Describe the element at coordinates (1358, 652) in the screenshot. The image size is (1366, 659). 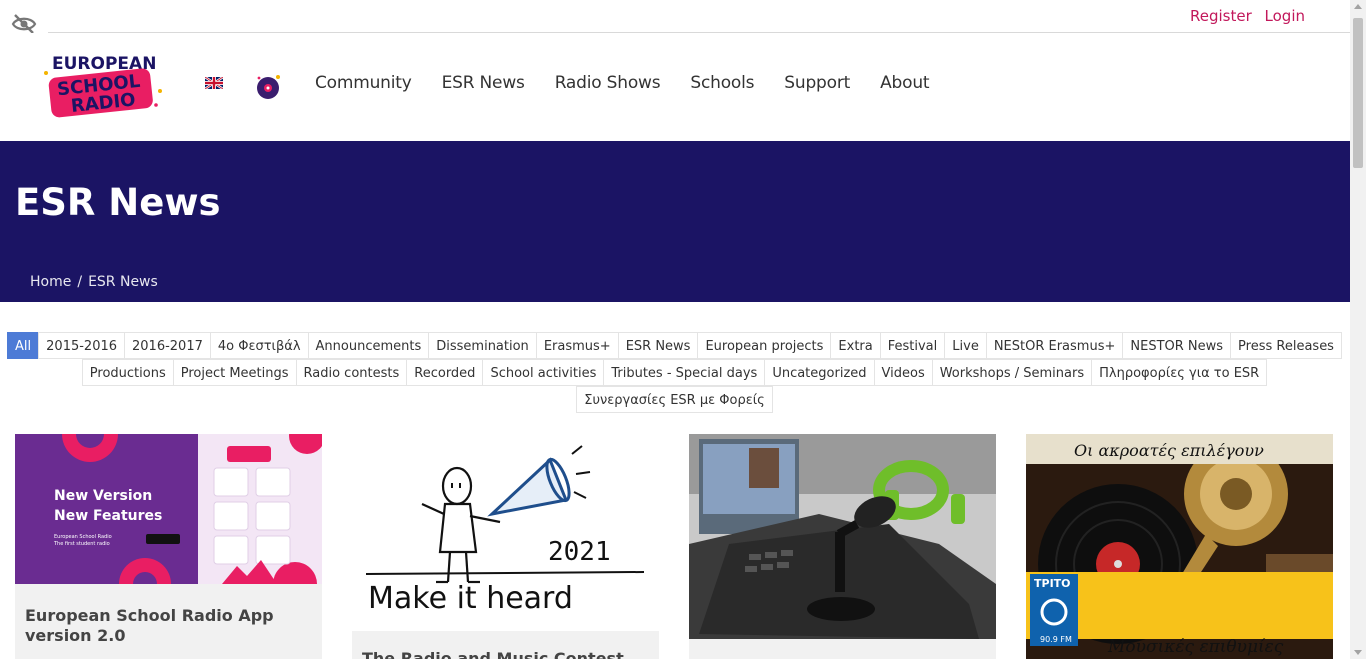
I see `scroll-down-arrow-icon` at that location.